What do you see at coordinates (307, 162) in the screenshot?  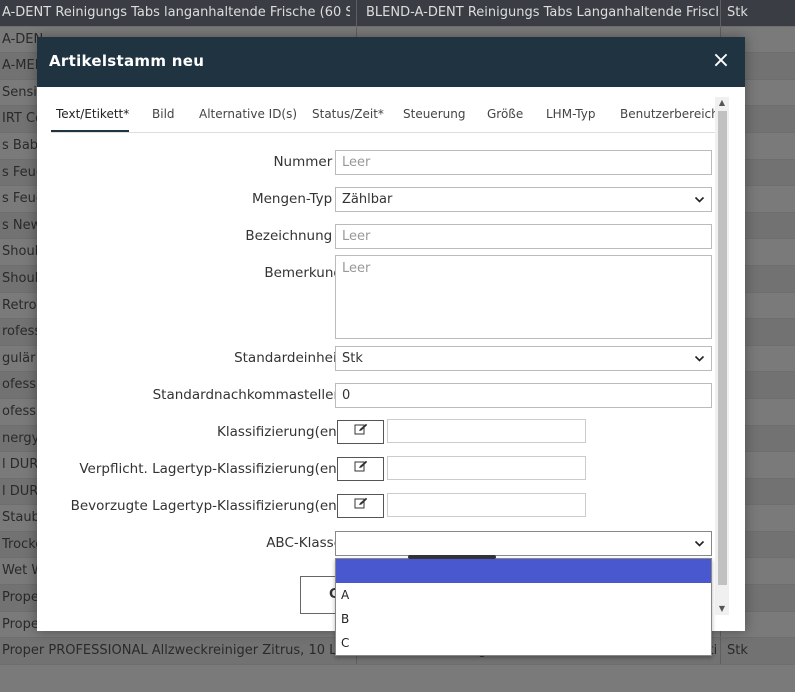 I see `nummer-label: Nummer*` at bounding box center [307, 162].